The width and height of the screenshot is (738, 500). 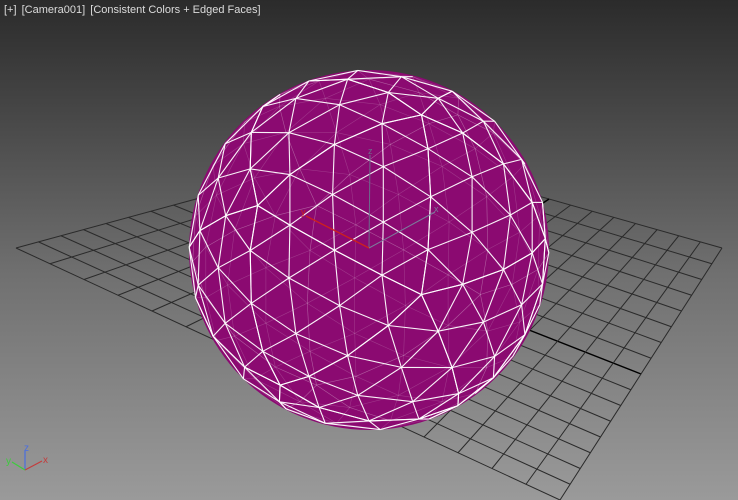 What do you see at coordinates (45, 460) in the screenshot?
I see `gizmo-x-label: x` at bounding box center [45, 460].